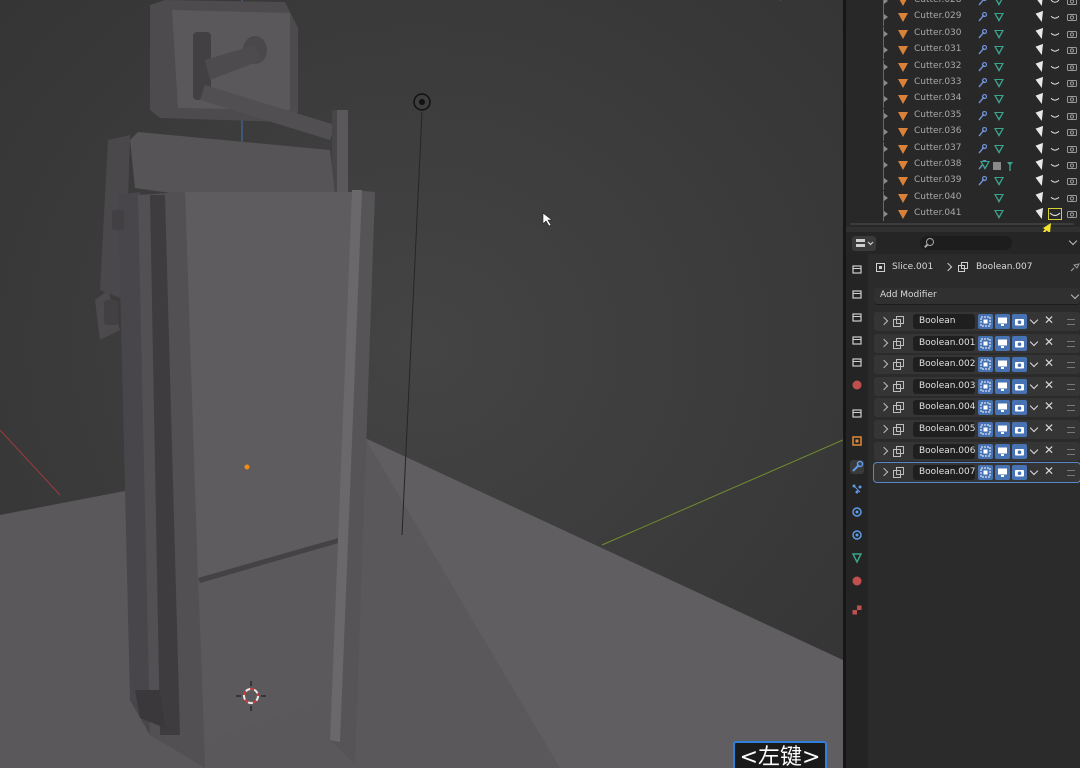 The image size is (1080, 768). What do you see at coordinates (857, 512) in the screenshot?
I see `physics-icon` at bounding box center [857, 512].